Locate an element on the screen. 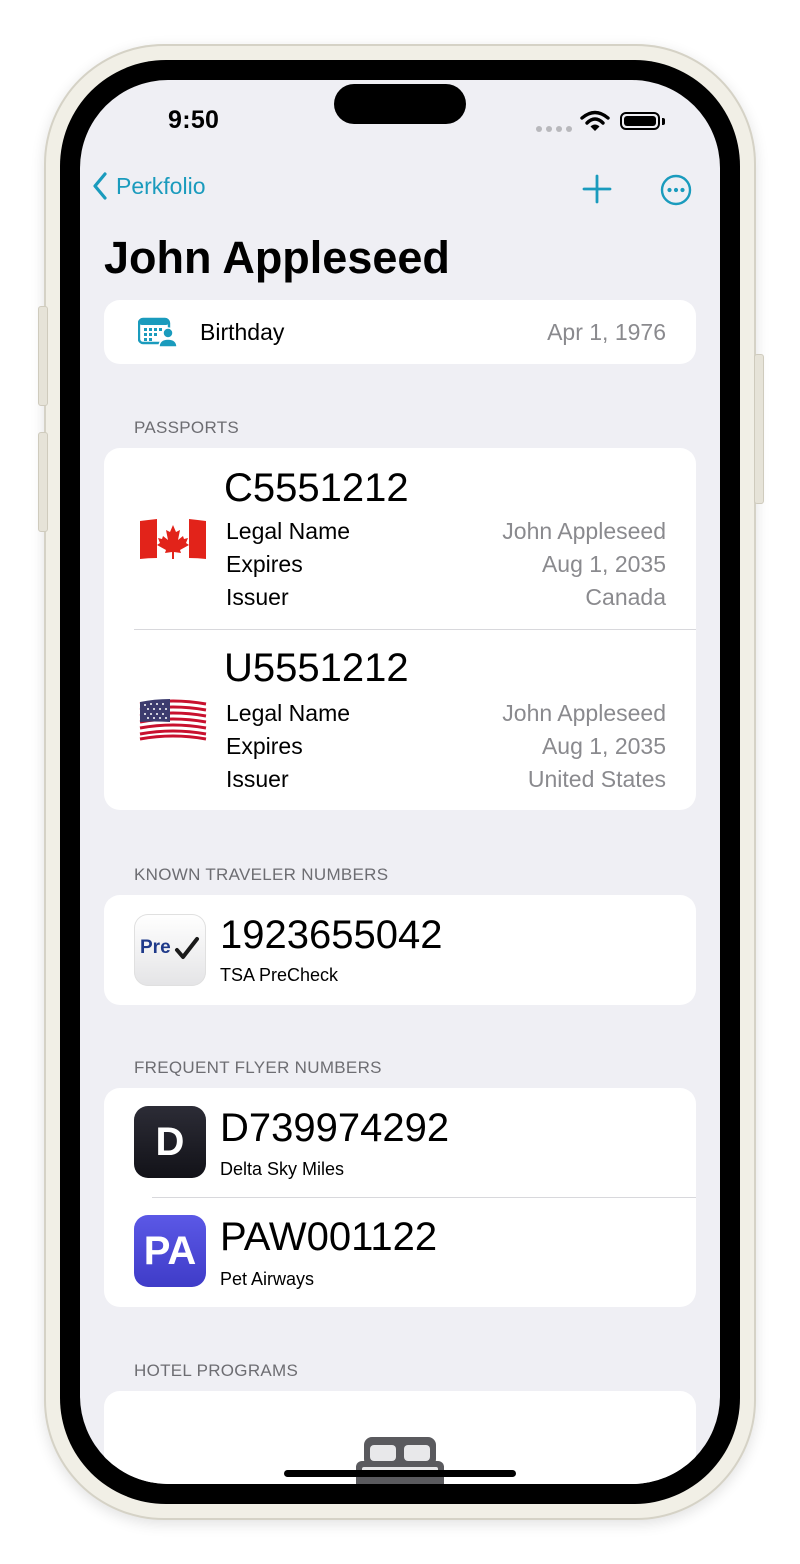 This screenshot has height=1564, width=800. program-name: Delta Sky Miles is located at coordinates (282, 1169).